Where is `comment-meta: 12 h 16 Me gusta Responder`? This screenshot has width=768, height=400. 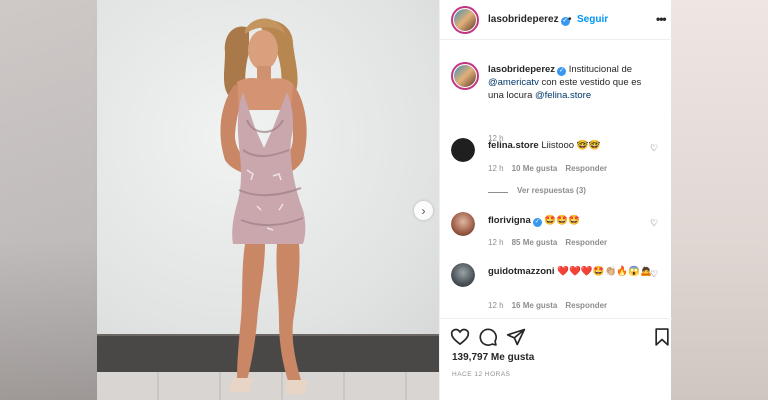 comment-meta: 12 h 16 Me gusta Responder is located at coordinates (551, 305).